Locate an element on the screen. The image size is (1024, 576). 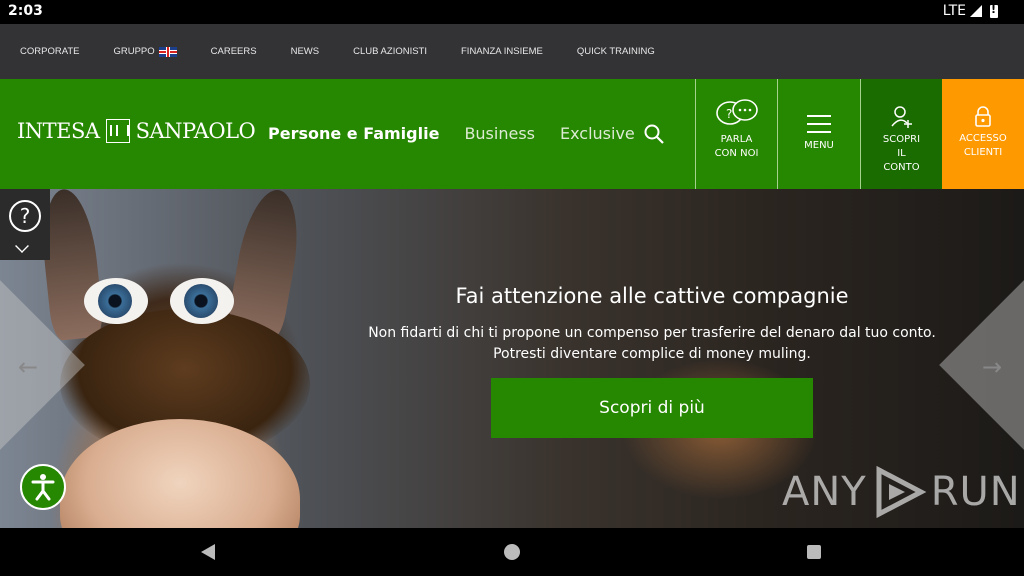
lock-icon is located at coordinates (983, 116).